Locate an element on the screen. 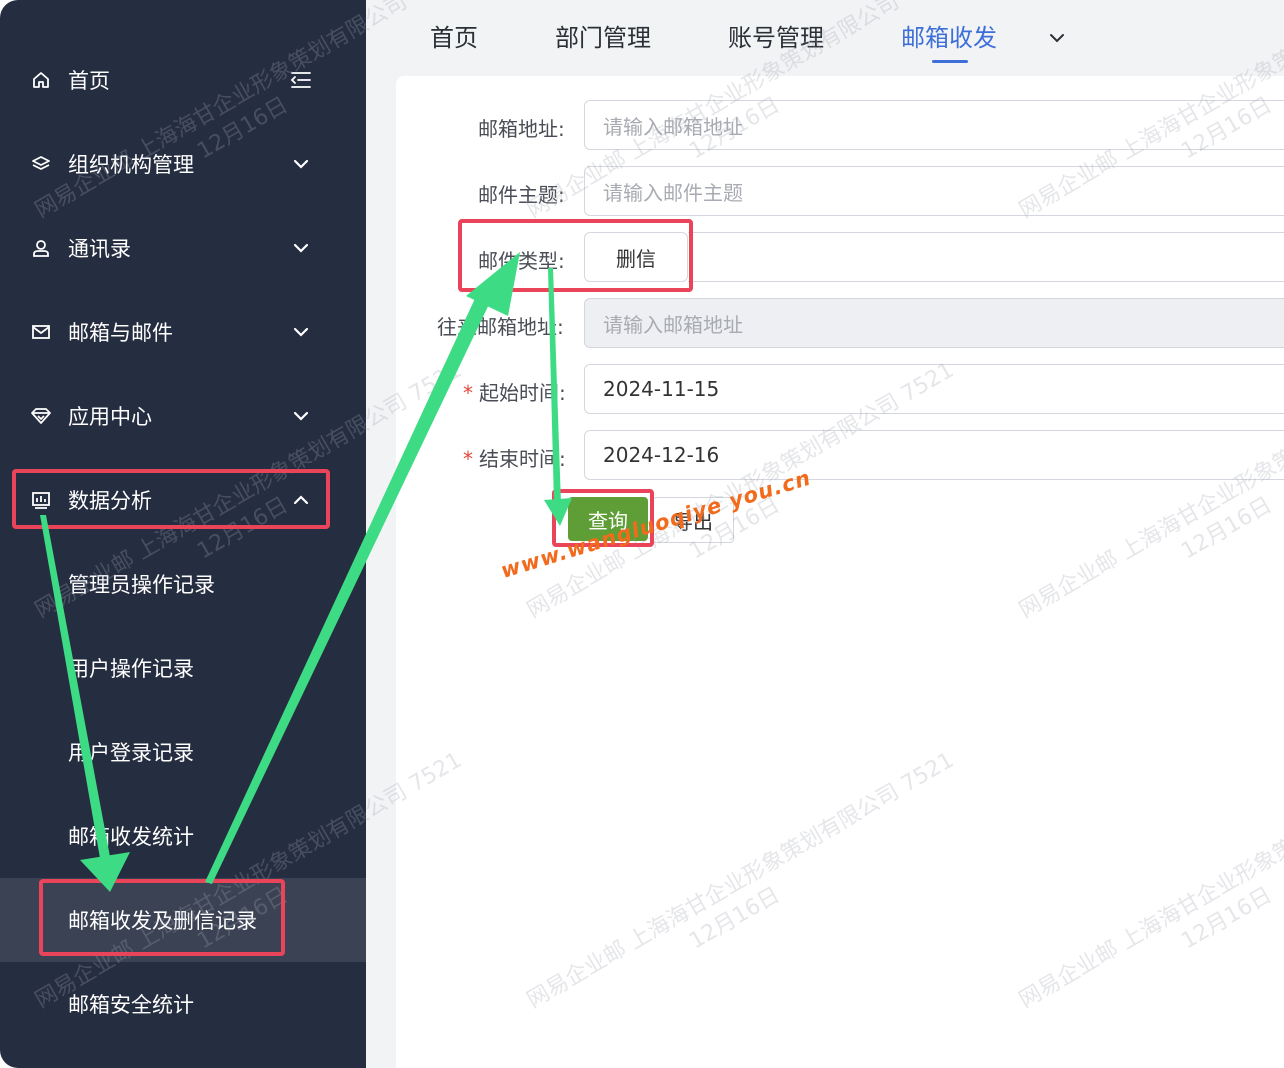 Image resolution: width=1284 pixels, height=1068 pixels. sidebar-item-organization: 组织机构管理 is located at coordinates (183, 164).